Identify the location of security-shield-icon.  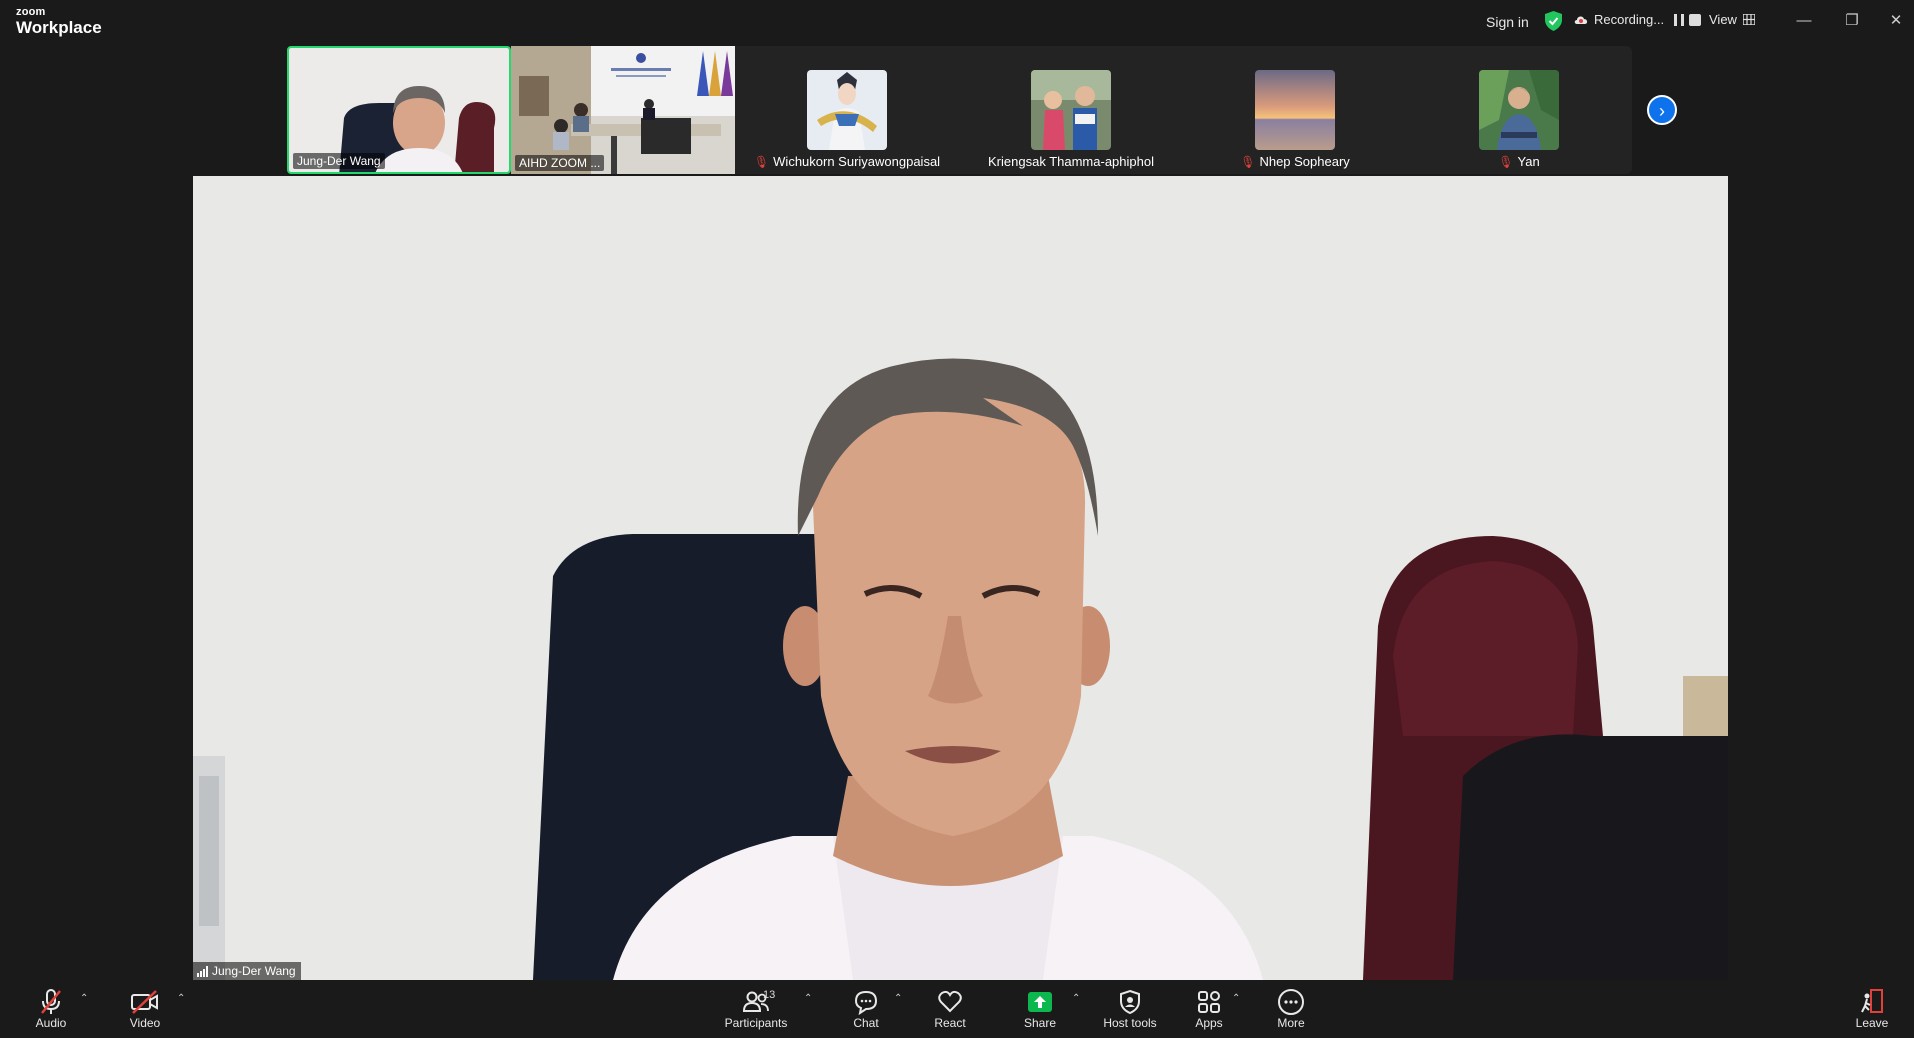
(1553, 21).